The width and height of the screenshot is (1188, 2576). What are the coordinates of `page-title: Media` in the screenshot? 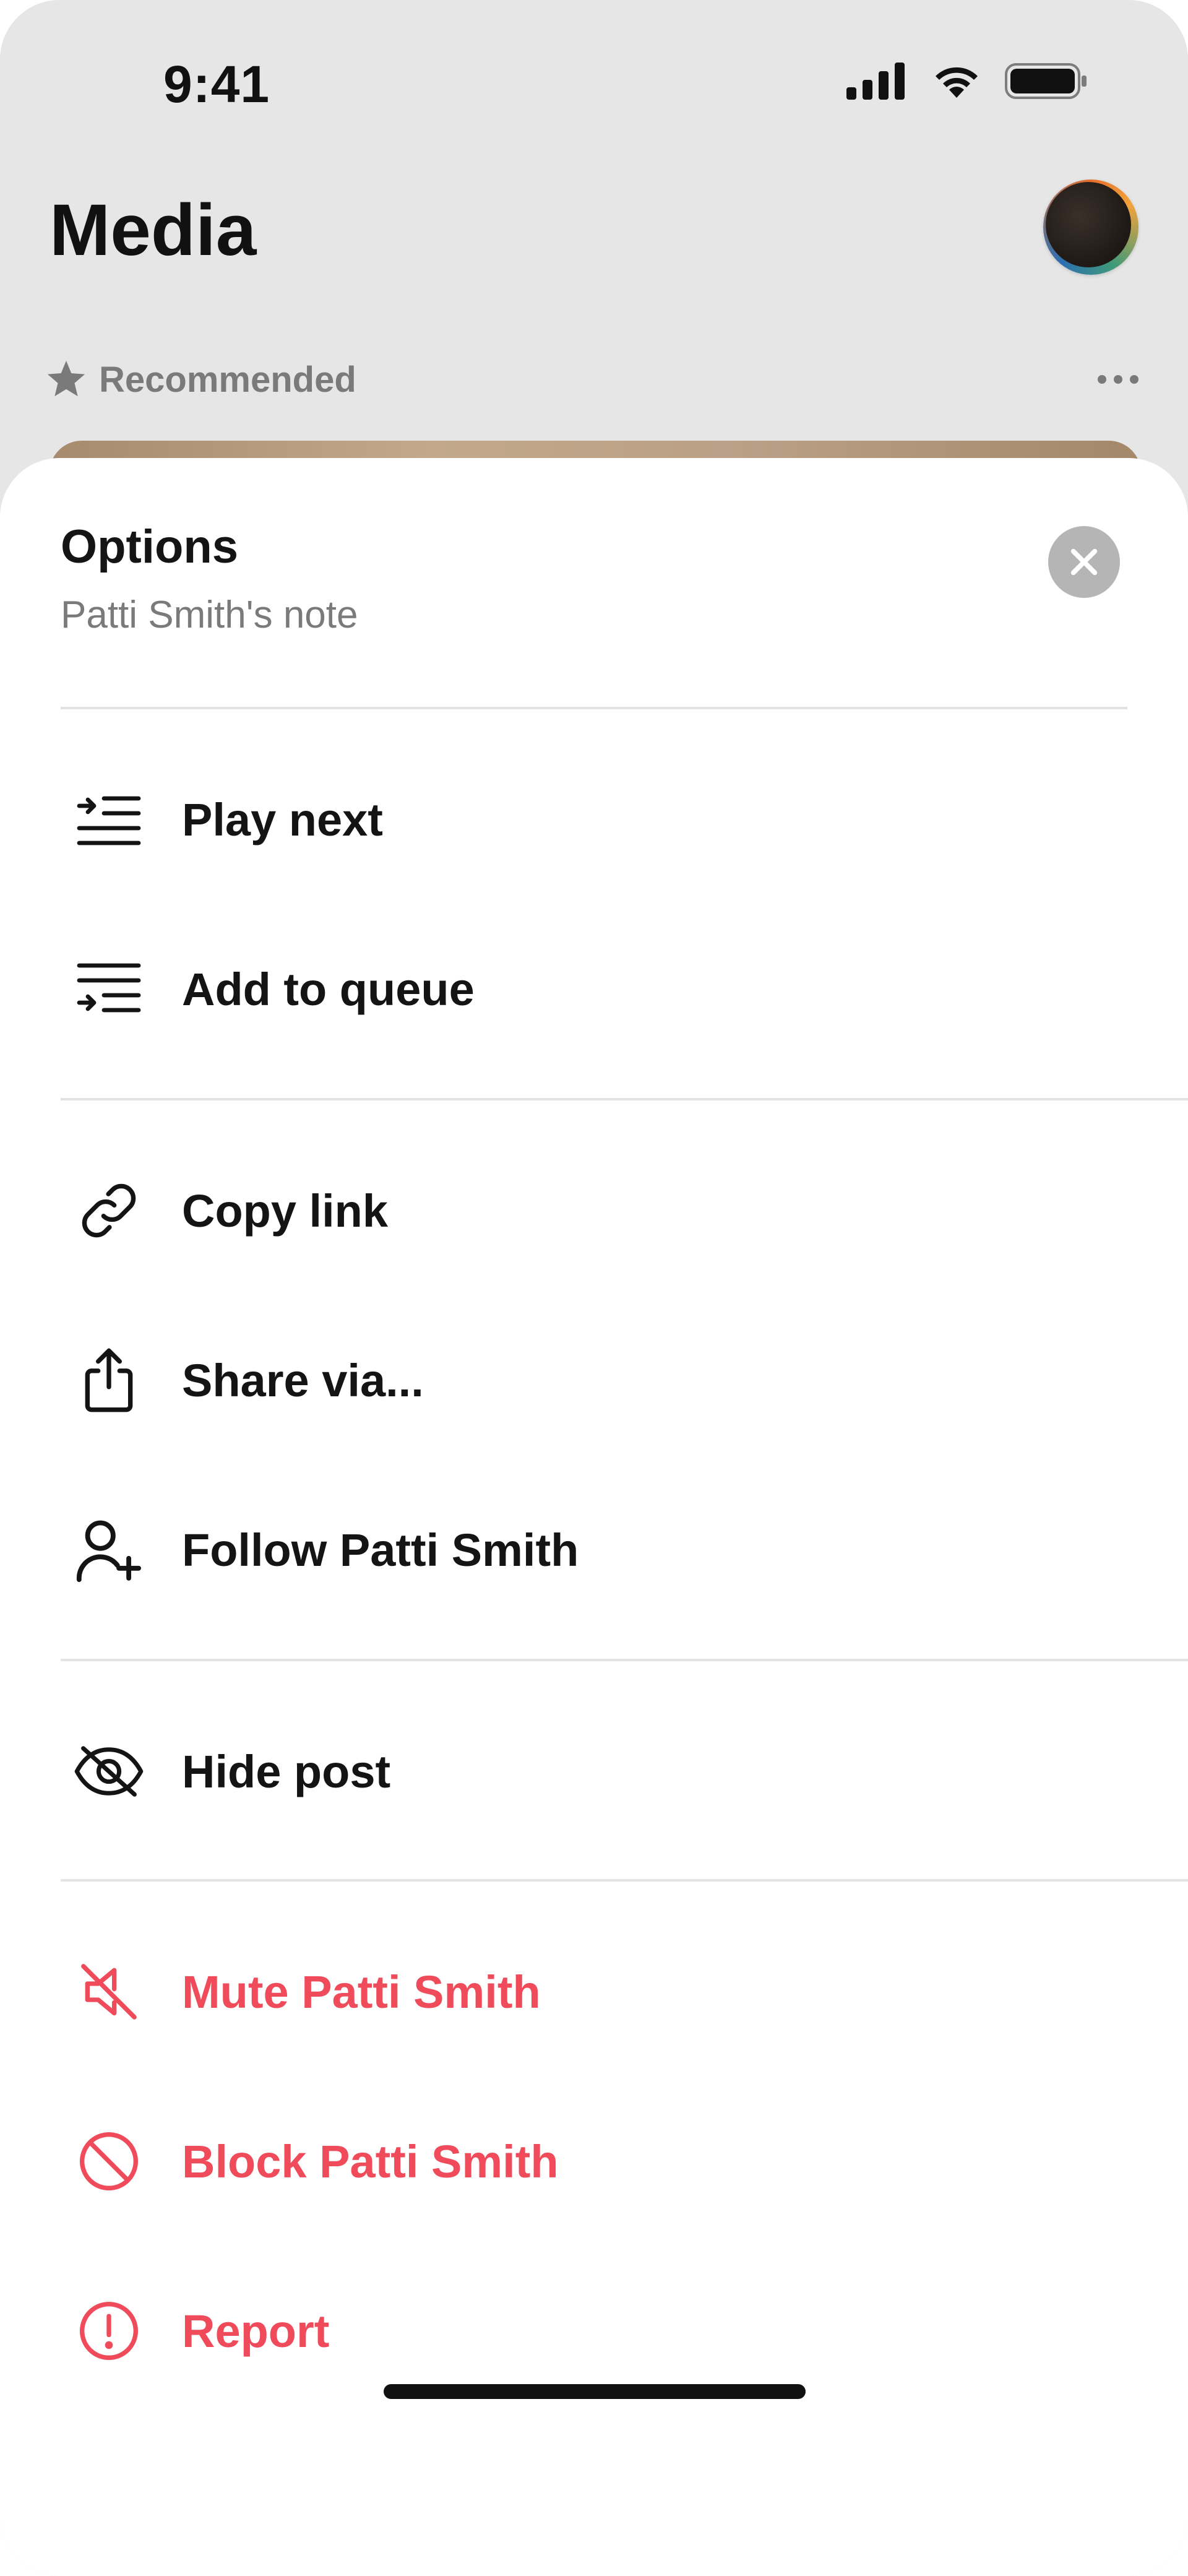 It's located at (153, 230).